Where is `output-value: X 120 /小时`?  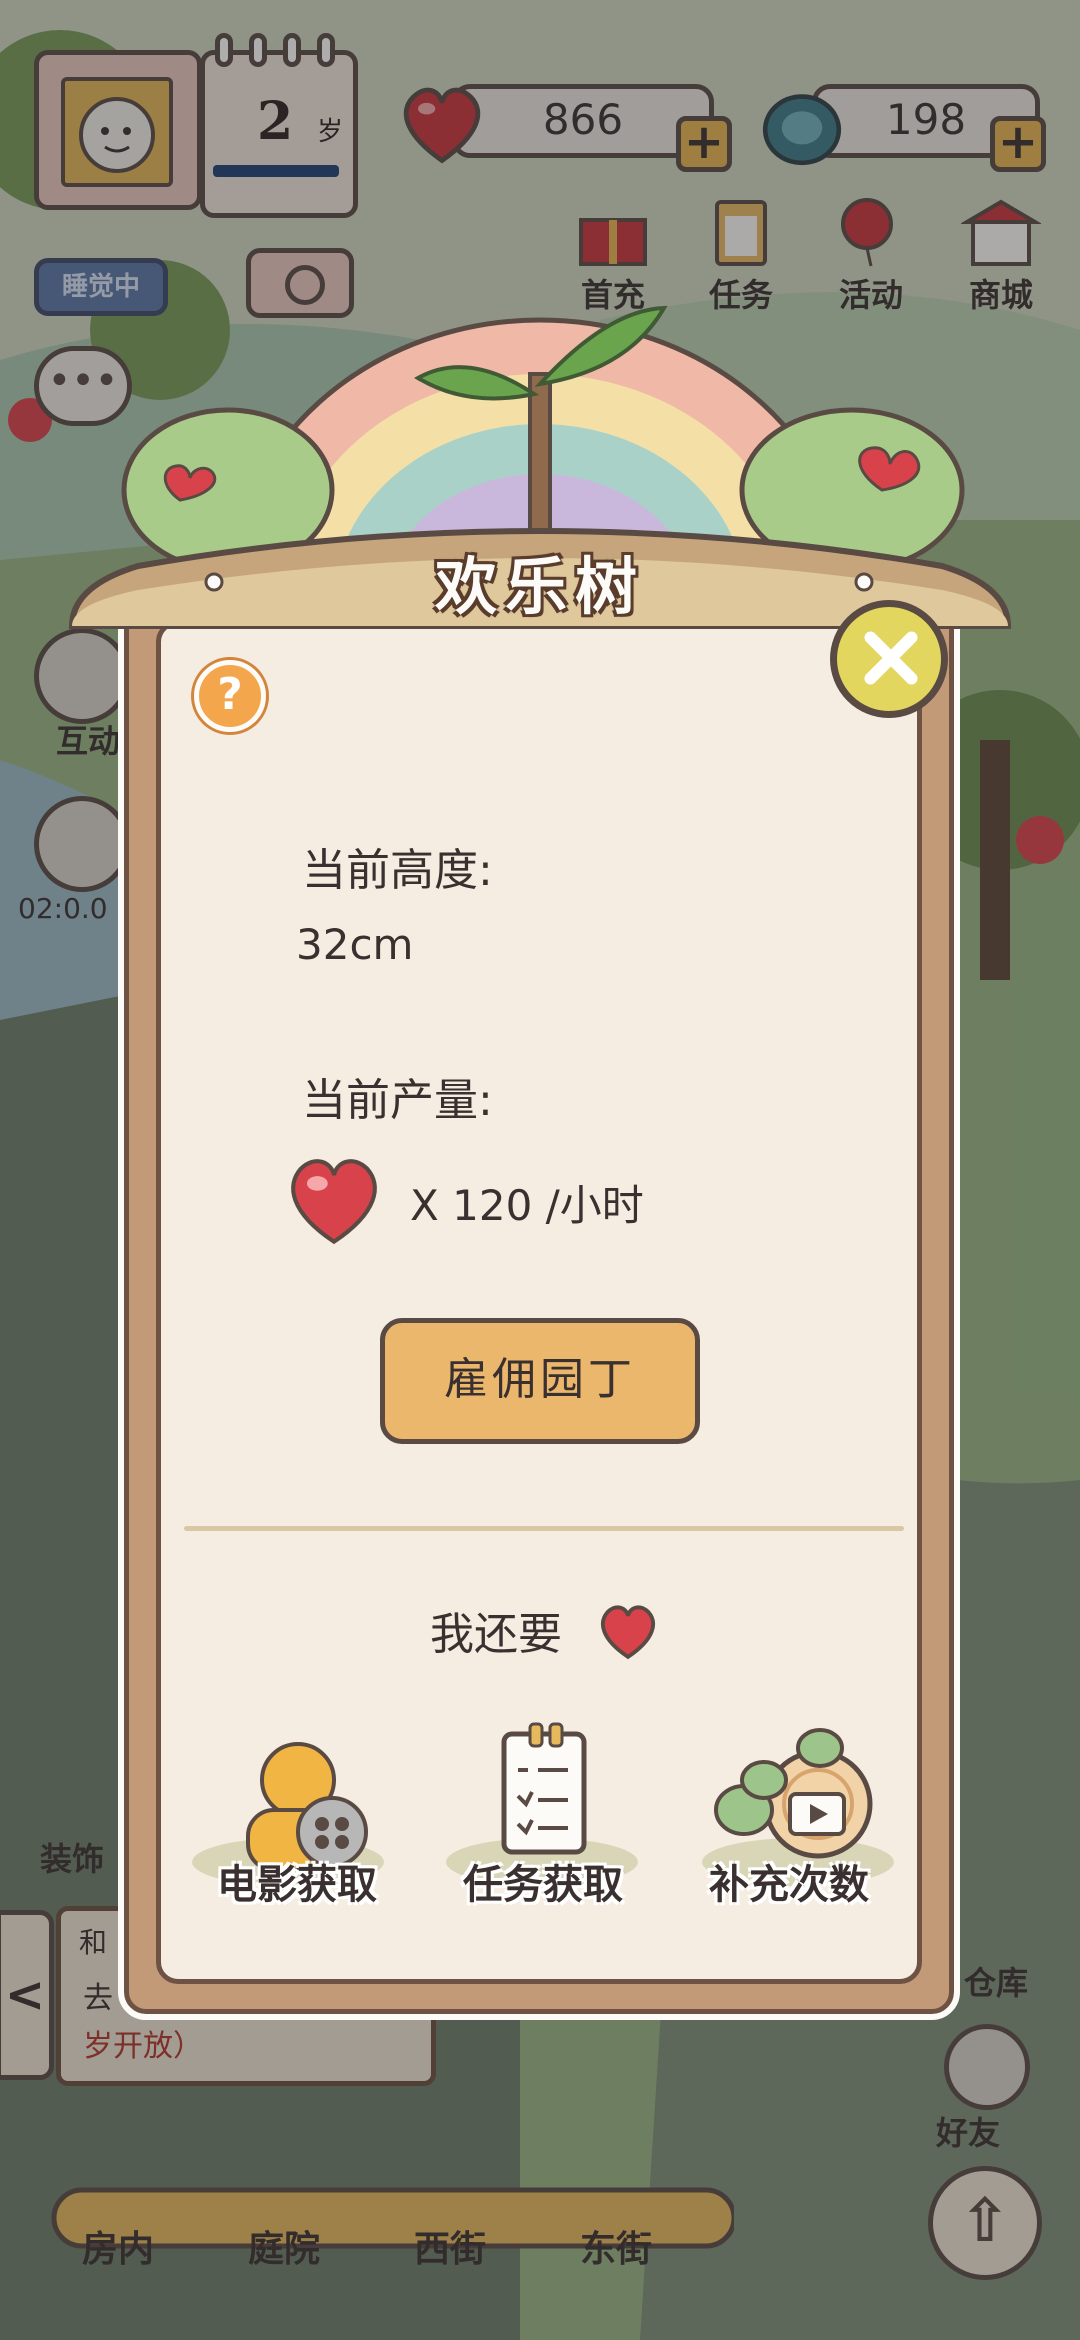
output-value: X 120 /小时 is located at coordinates (527, 1205).